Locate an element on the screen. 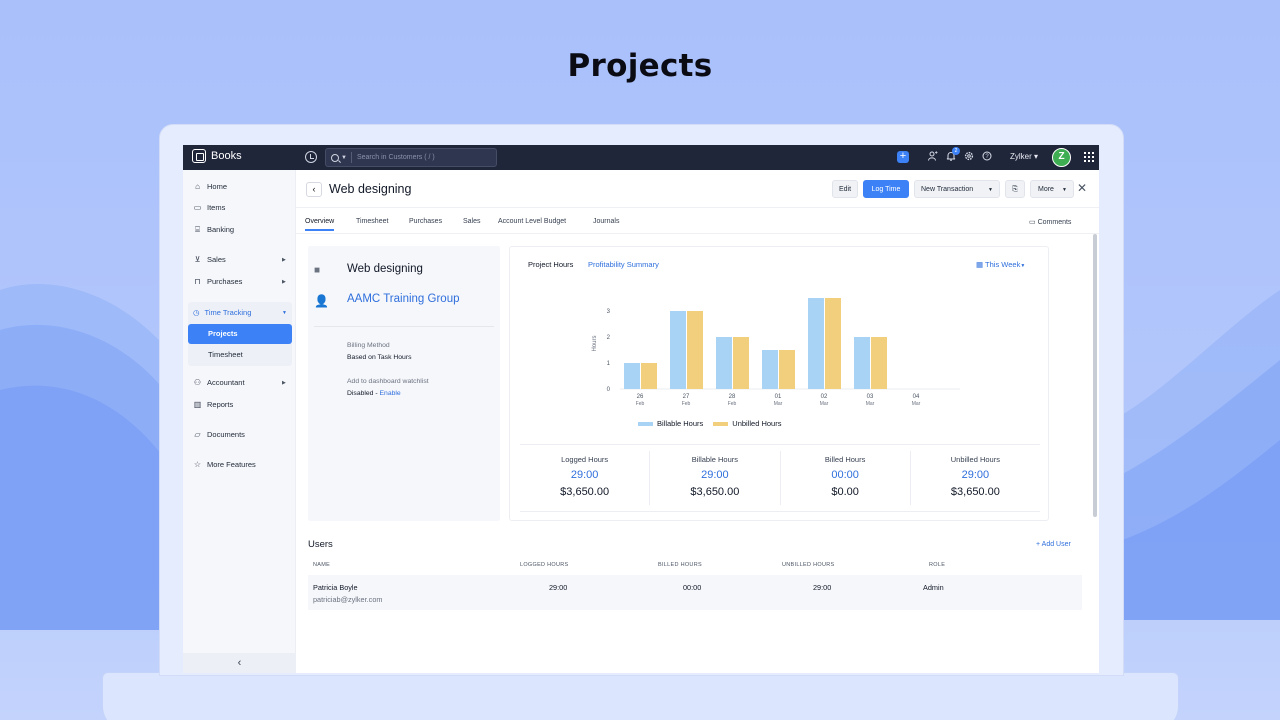  tab-timesheet: Timesheet is located at coordinates (372, 221).